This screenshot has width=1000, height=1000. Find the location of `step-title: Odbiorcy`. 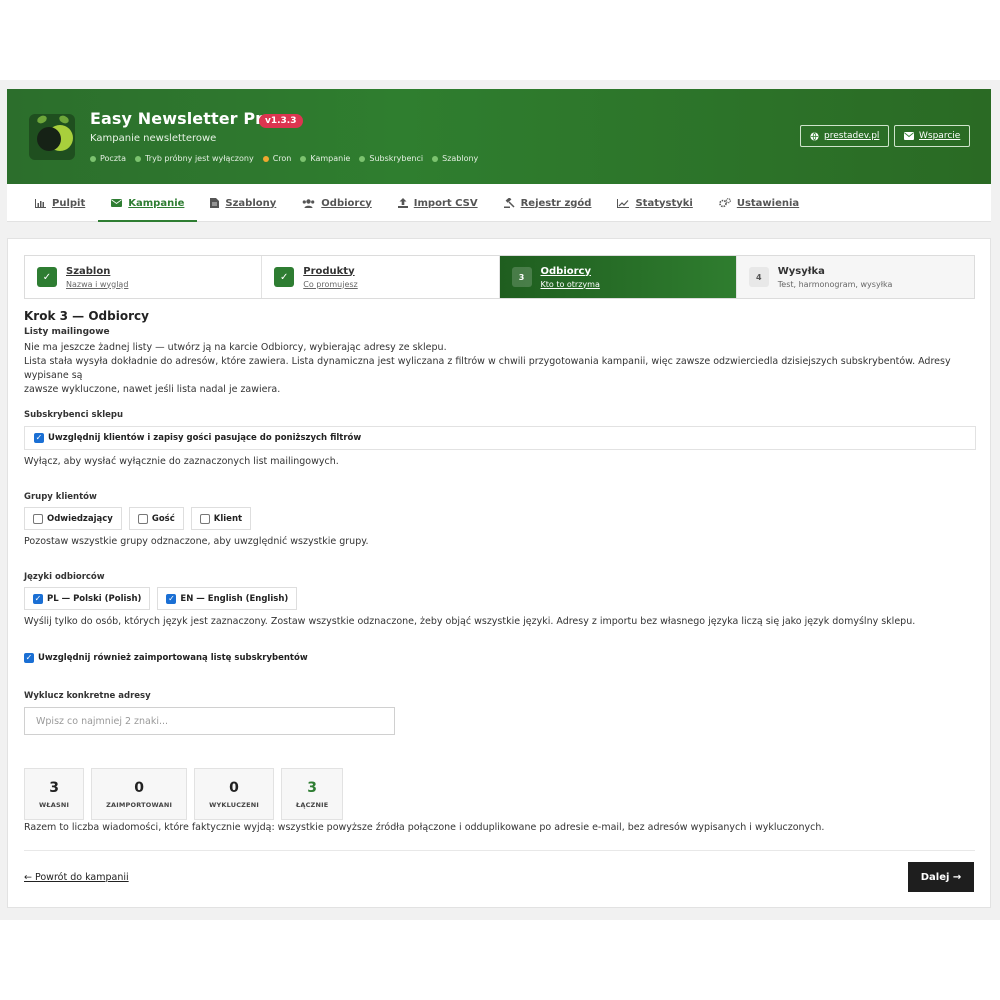

step-title: Odbiorcy is located at coordinates (566, 271).